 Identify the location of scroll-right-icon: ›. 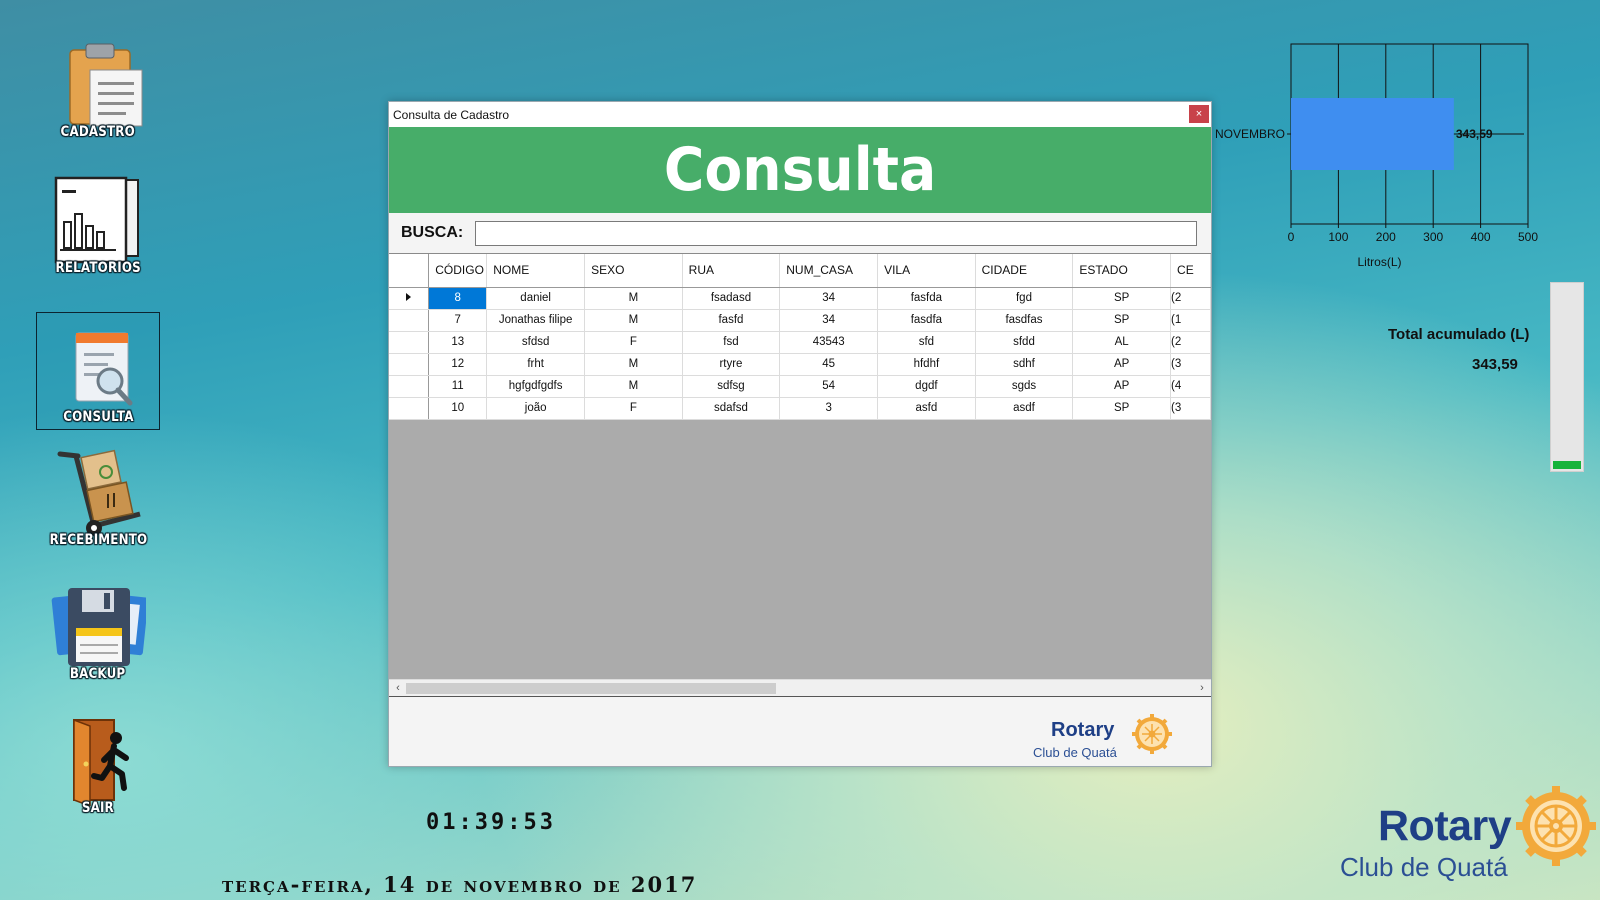
(1202, 688).